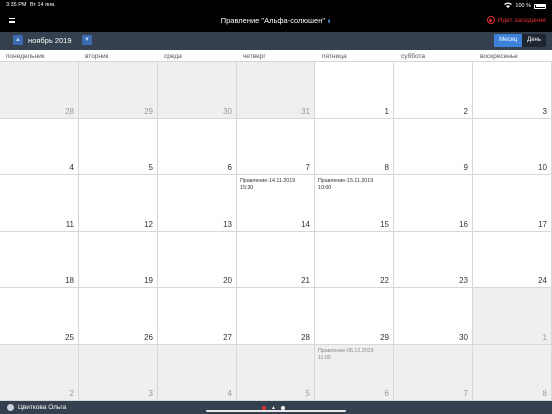  Describe the element at coordinates (463, 224) in the screenshot. I see `day-number: 16` at that location.